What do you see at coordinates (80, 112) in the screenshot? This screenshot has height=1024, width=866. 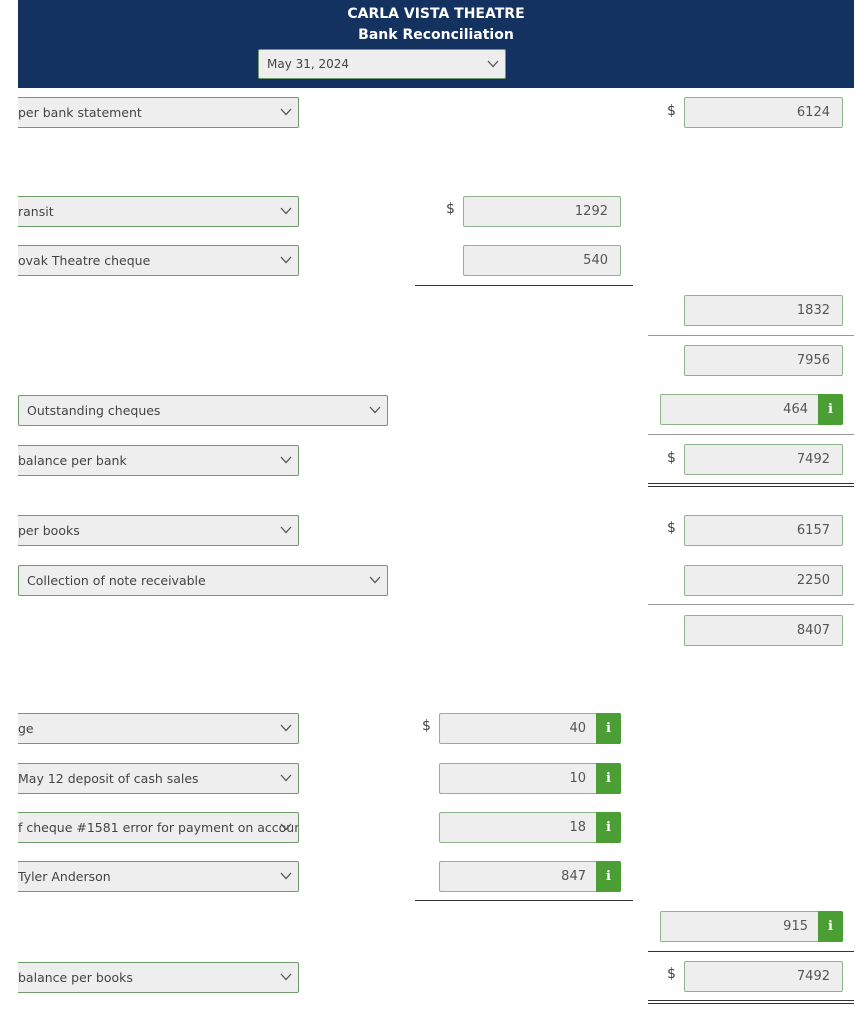 I see `select-value: per bank statement` at bounding box center [80, 112].